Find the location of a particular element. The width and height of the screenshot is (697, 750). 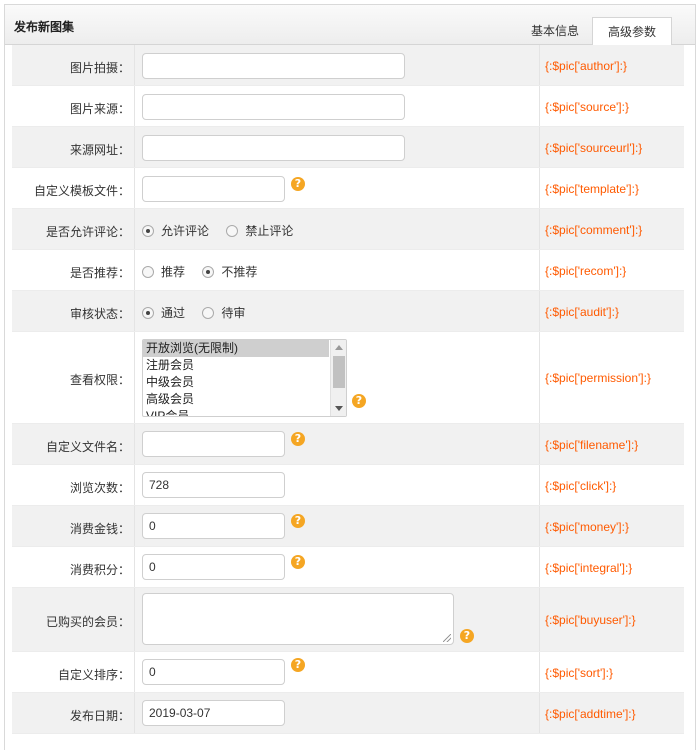

audit-radio-group: 通过 待审 is located at coordinates (200, 313).